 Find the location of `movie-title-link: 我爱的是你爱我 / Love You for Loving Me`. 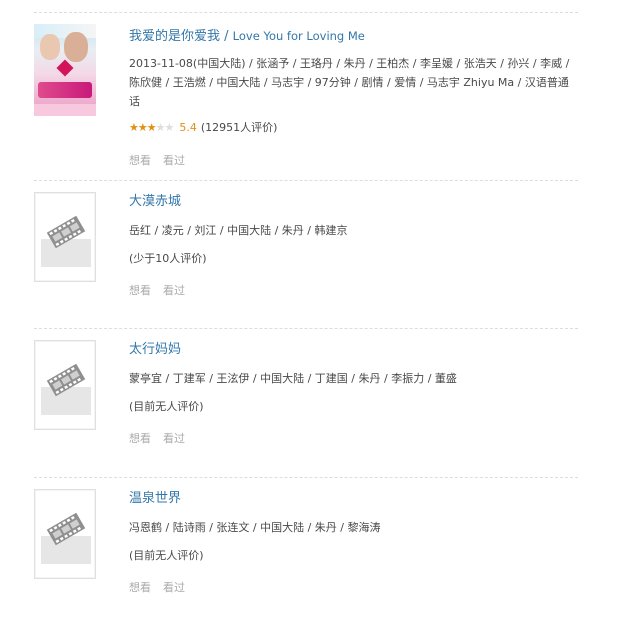

movie-title-link: 我爱的是你爱我 / Love You for Loving Me is located at coordinates (353, 36).